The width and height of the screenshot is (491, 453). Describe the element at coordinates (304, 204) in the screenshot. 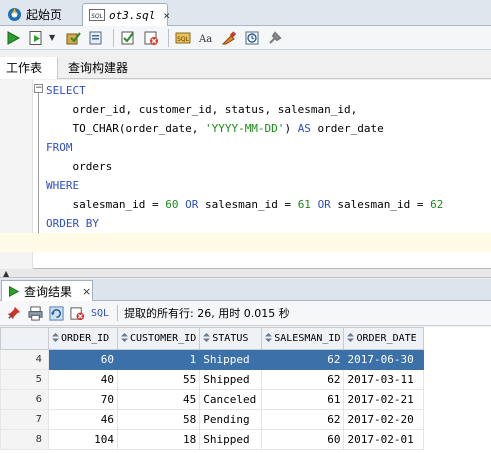

I see `sql-literal: 61` at that location.